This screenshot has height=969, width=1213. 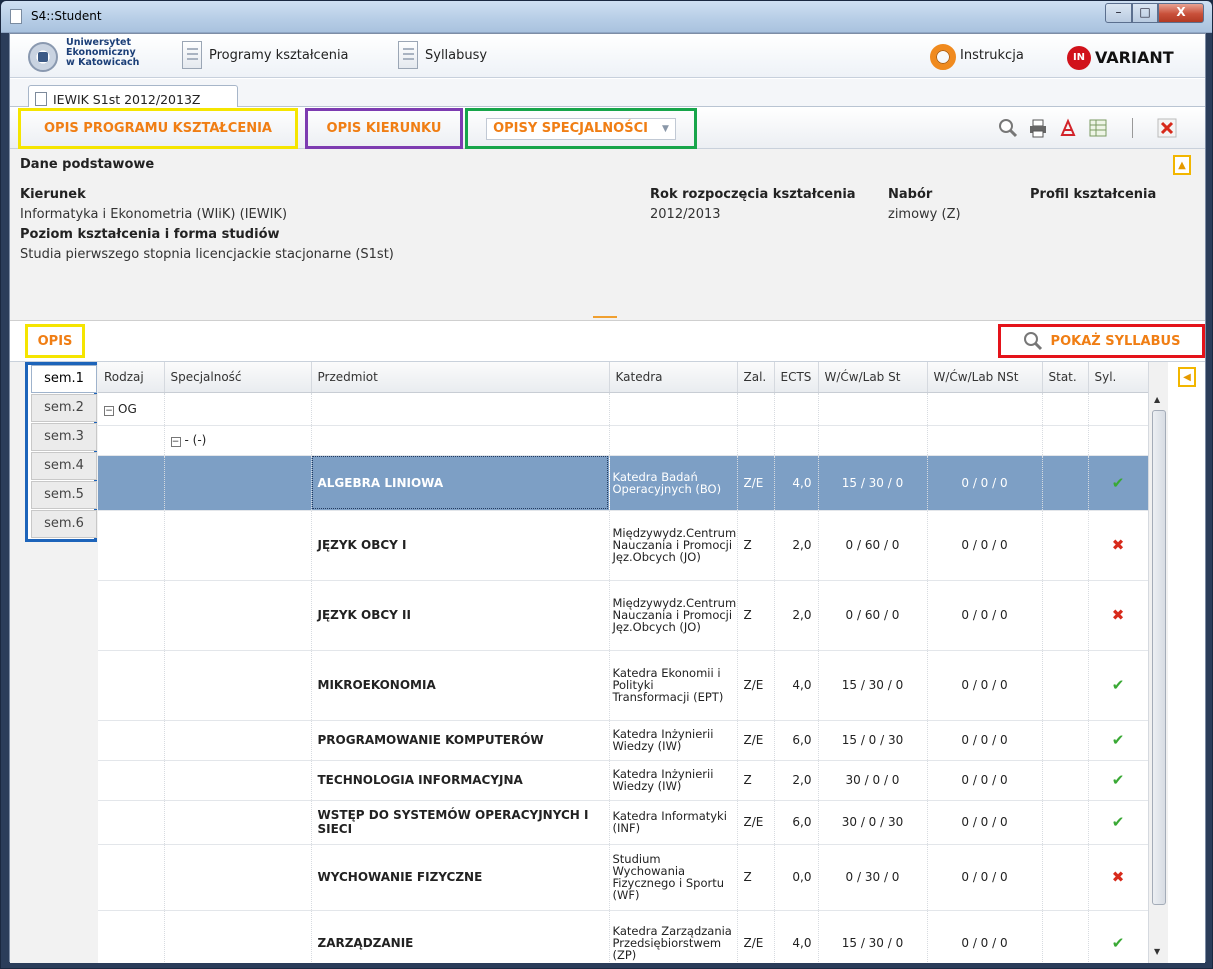 I want to click on close-button: X, so click(x=1181, y=13).